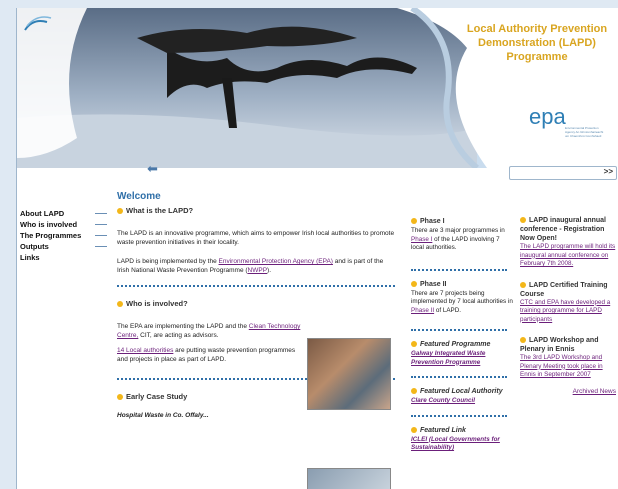 The image size is (618, 489). Describe the element at coordinates (212, 303) in the screenshot. I see `section-title: Who is involved?` at that location.